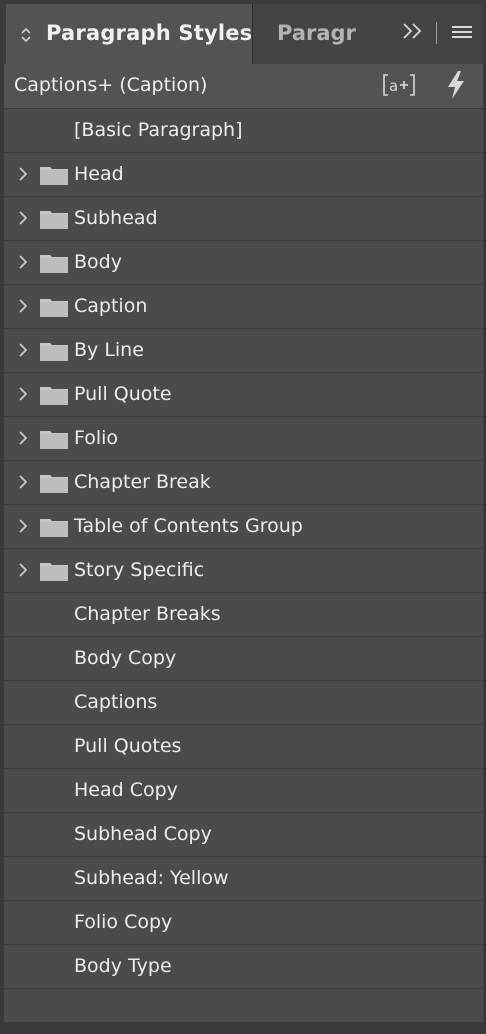  I want to click on divider, so click(436, 33).